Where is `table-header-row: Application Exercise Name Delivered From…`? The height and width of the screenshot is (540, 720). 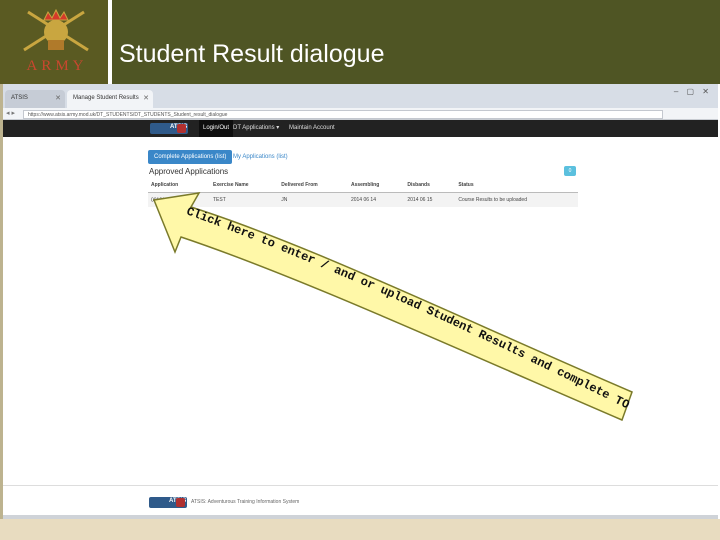
table-header-row: Application Exercise Name Delivered From… is located at coordinates (363, 185).